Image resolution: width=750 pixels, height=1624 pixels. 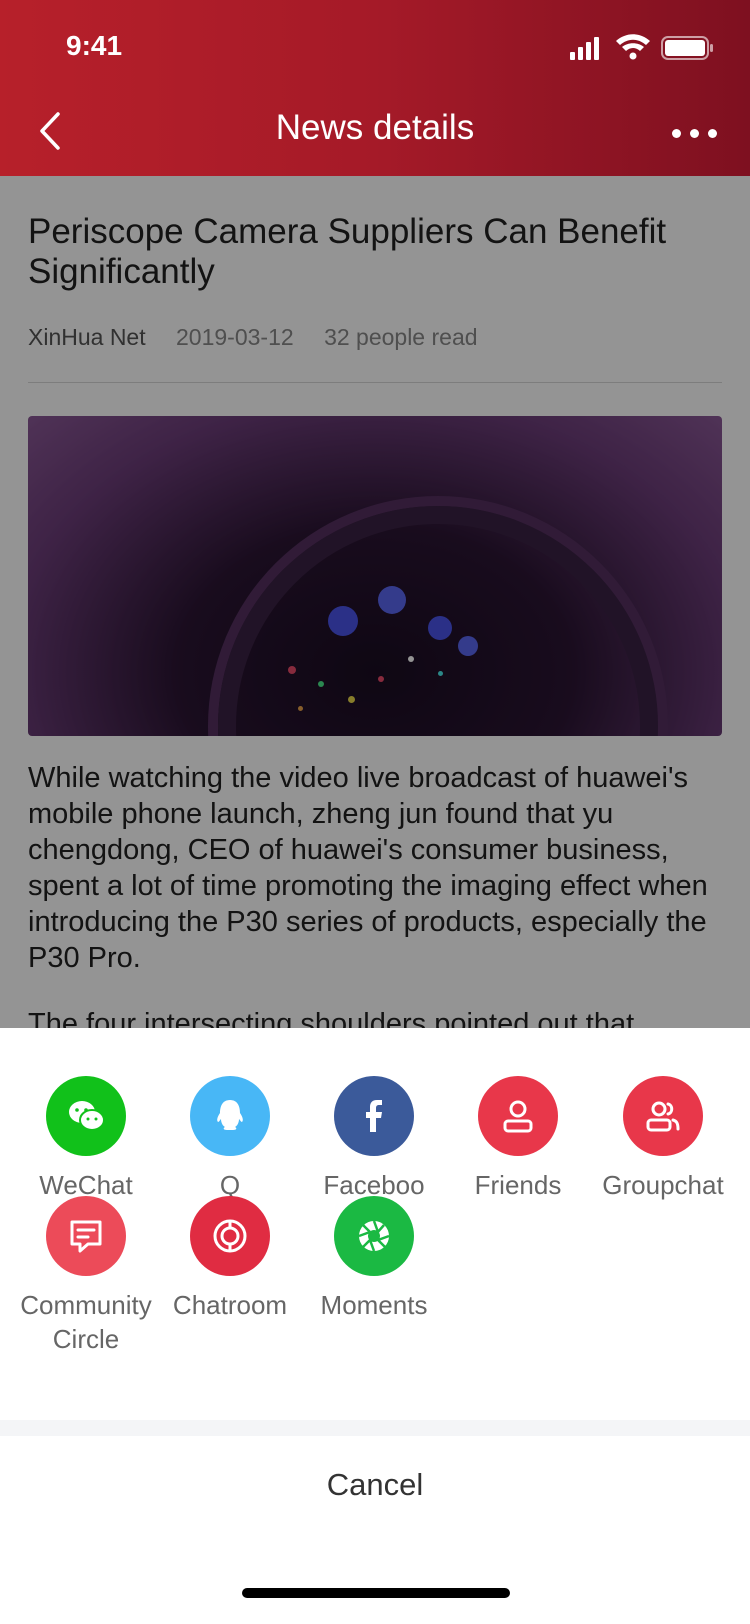 I want to click on share-label: Community Circle, so click(x=86, y=1322).